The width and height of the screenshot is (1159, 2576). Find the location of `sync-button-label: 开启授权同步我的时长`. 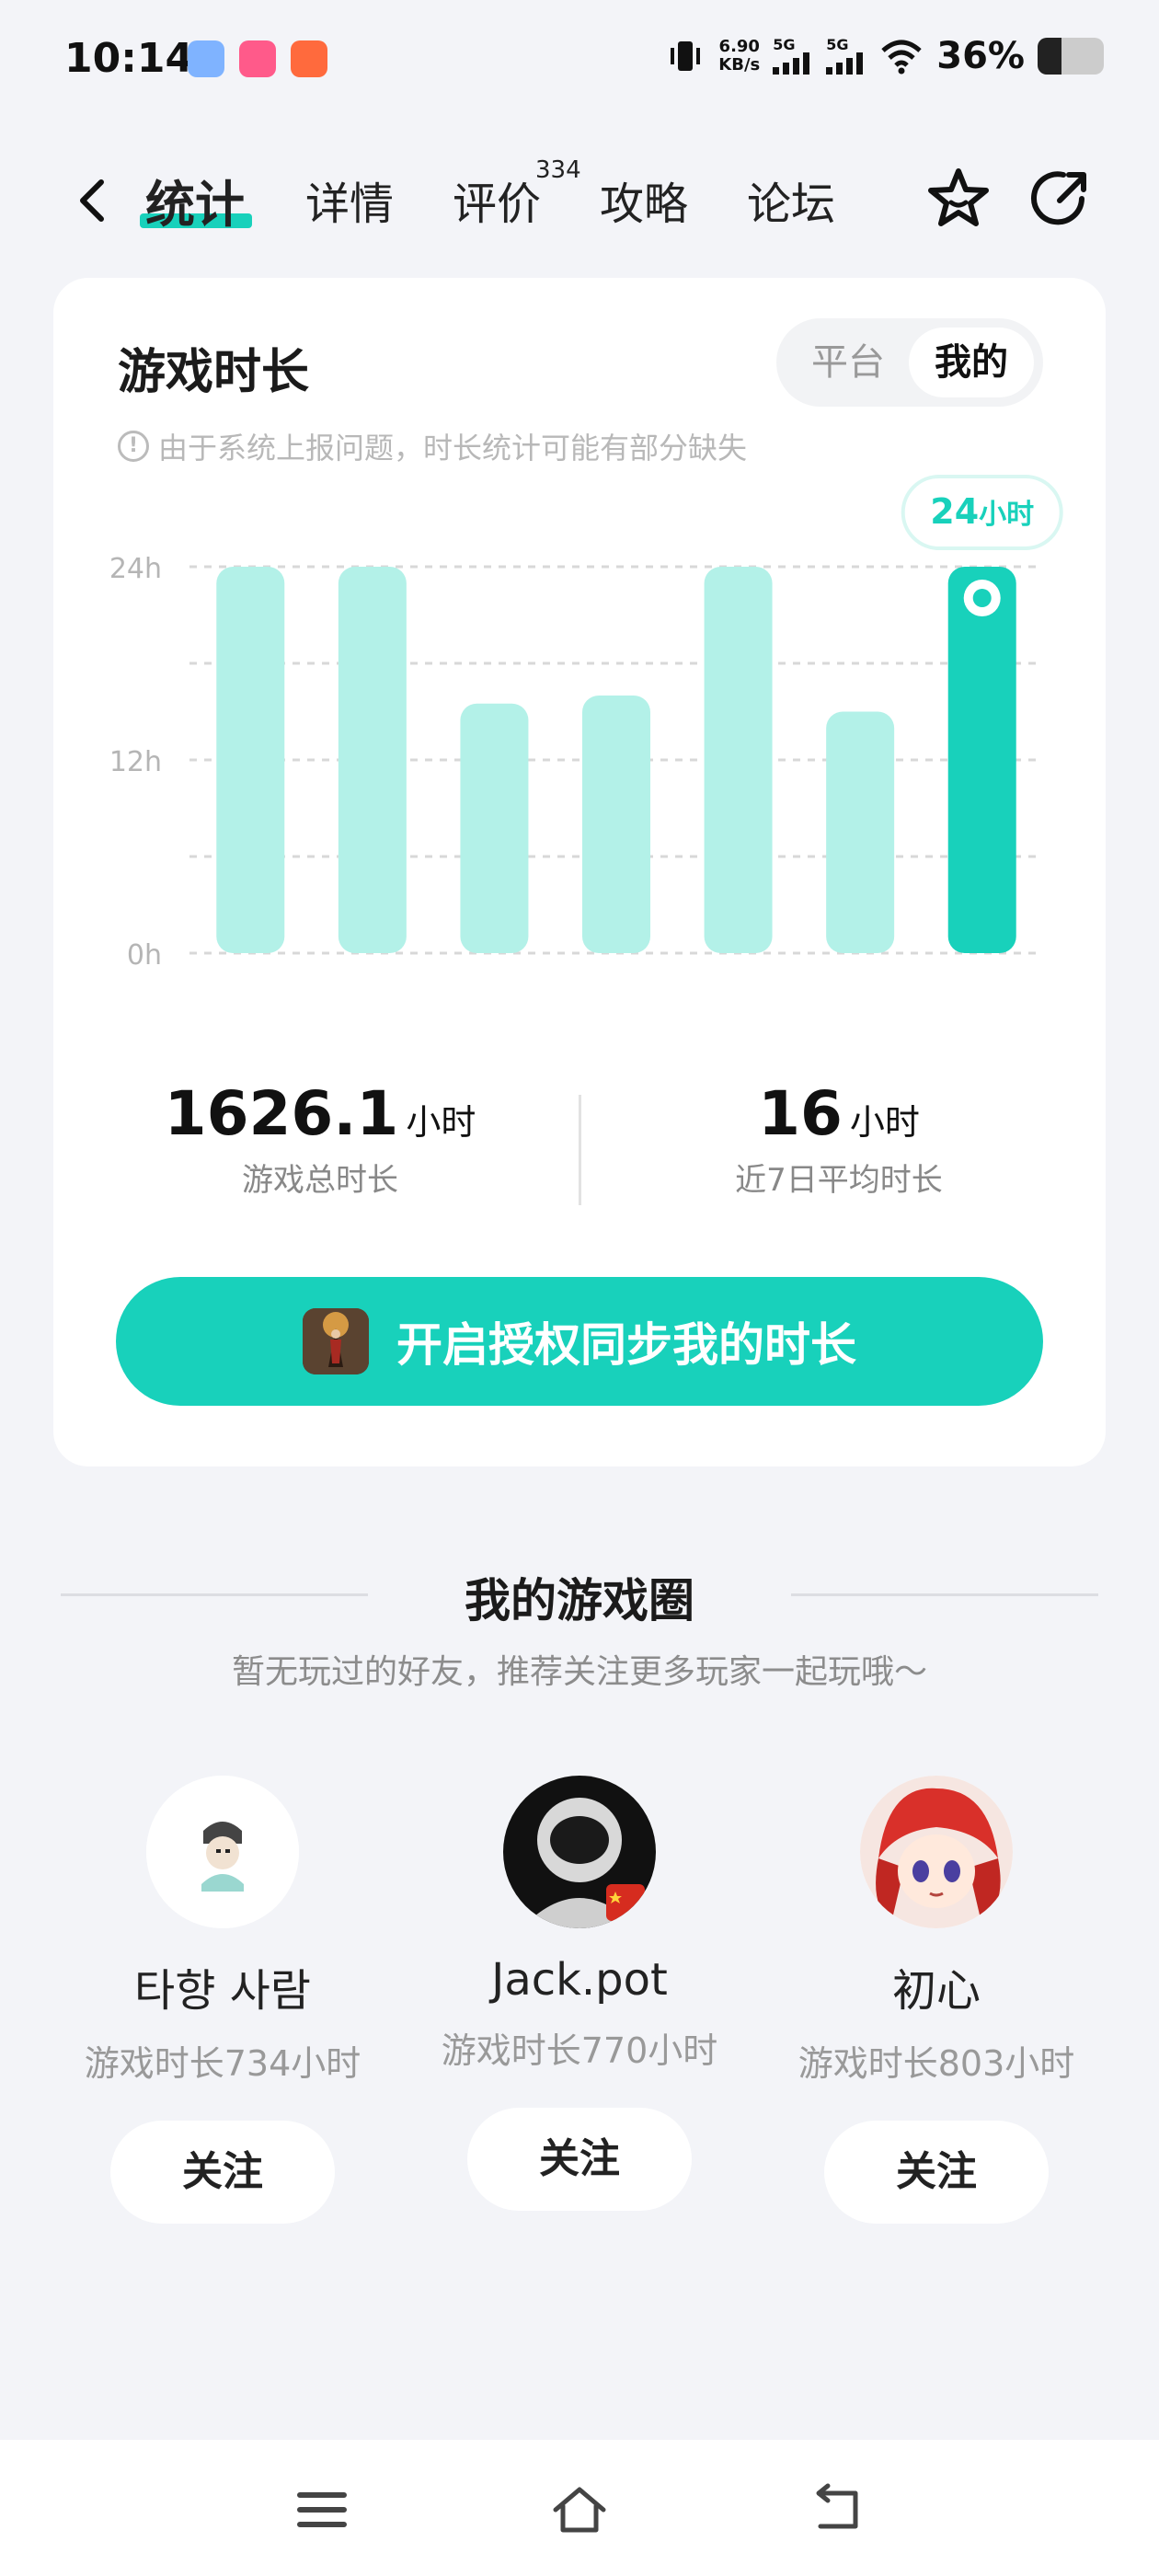

sync-button-label: 开启授权同步我的时长 is located at coordinates (626, 1345).